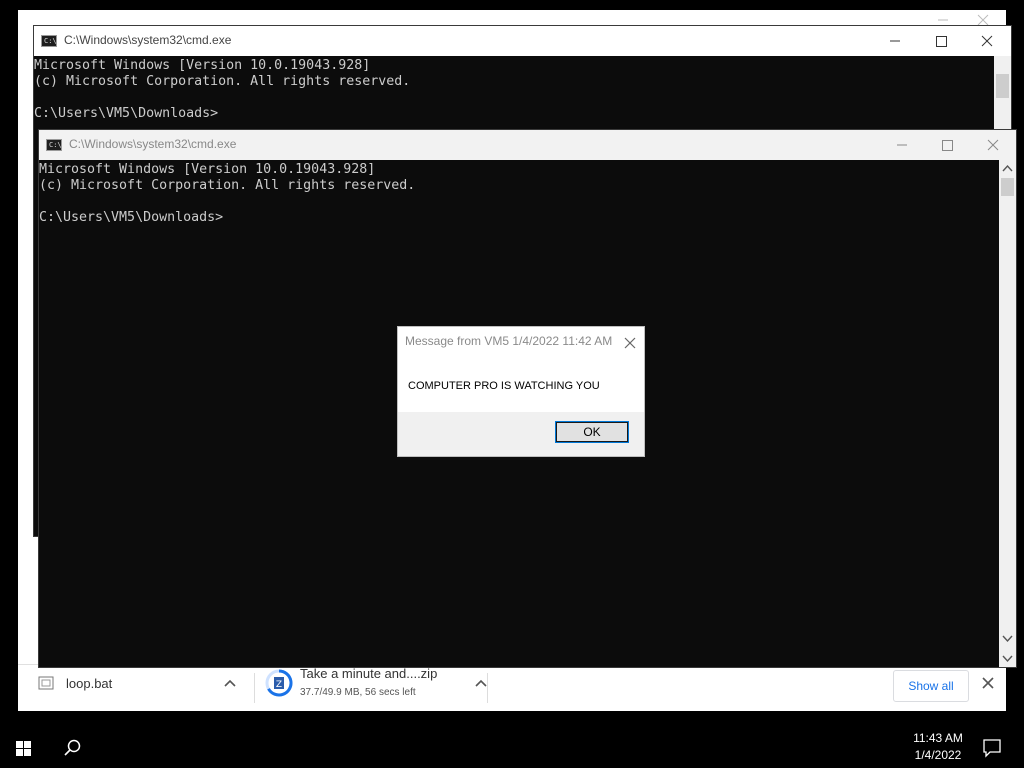  What do you see at coordinates (504, 386) in the screenshot?
I see `dialog-message: COMPUTER PRO IS WATCHING YOU` at bounding box center [504, 386].